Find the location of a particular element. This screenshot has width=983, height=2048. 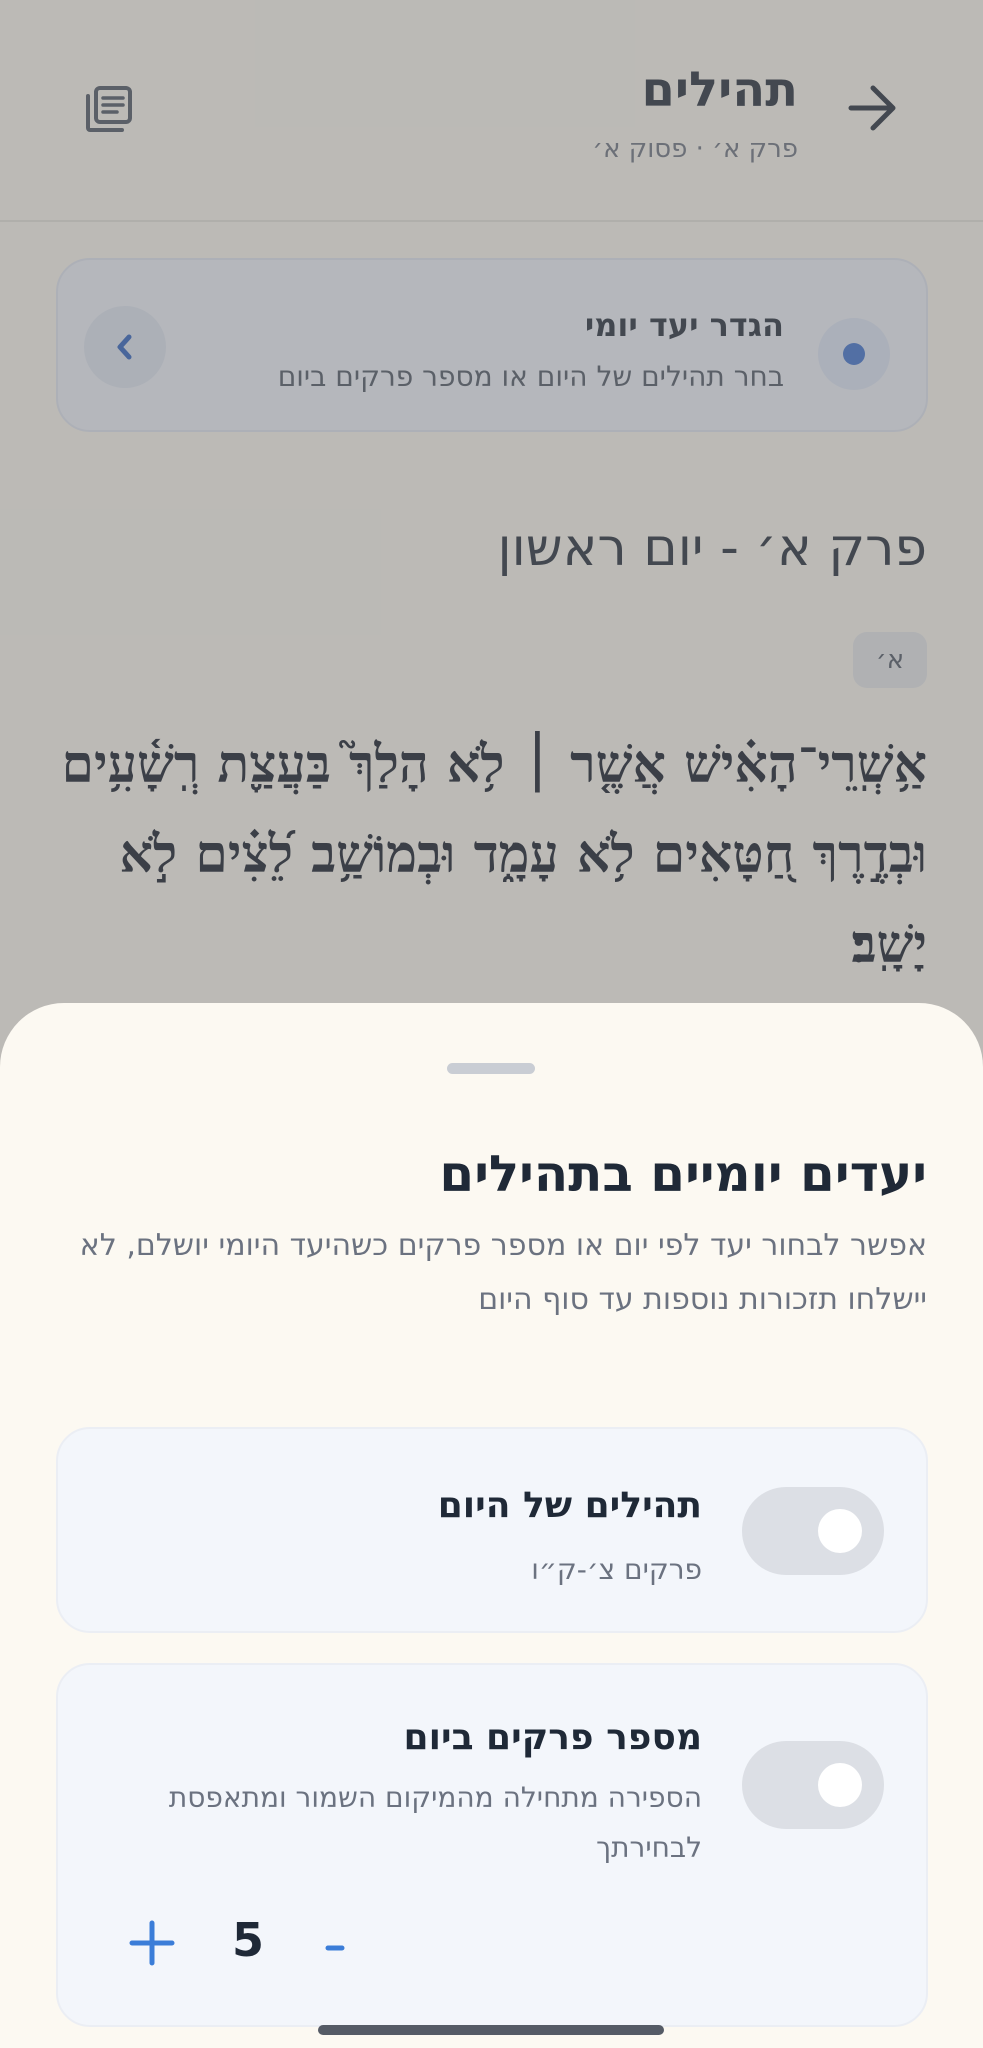

sheet-drag-handle is located at coordinates (491, 1068).